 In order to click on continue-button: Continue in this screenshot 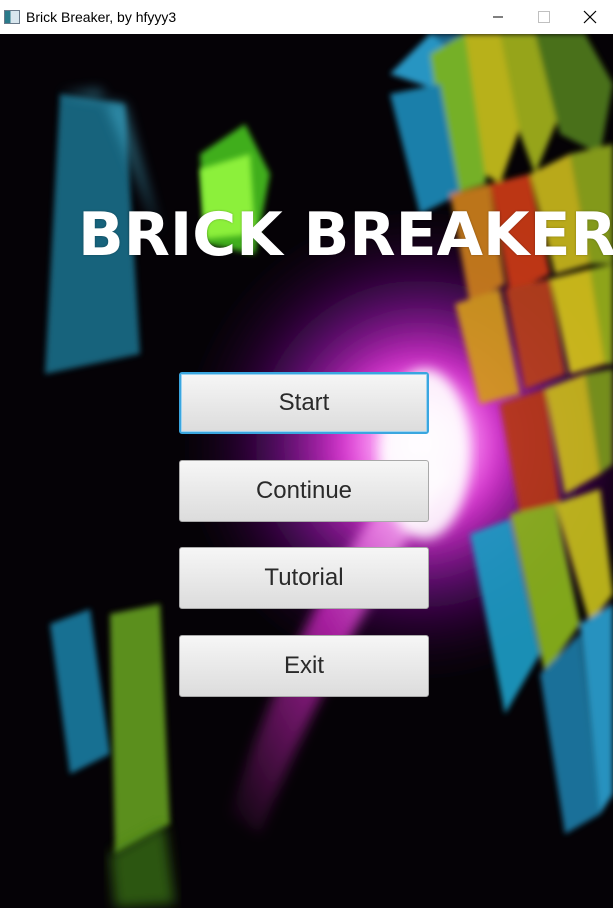, I will do `click(304, 491)`.